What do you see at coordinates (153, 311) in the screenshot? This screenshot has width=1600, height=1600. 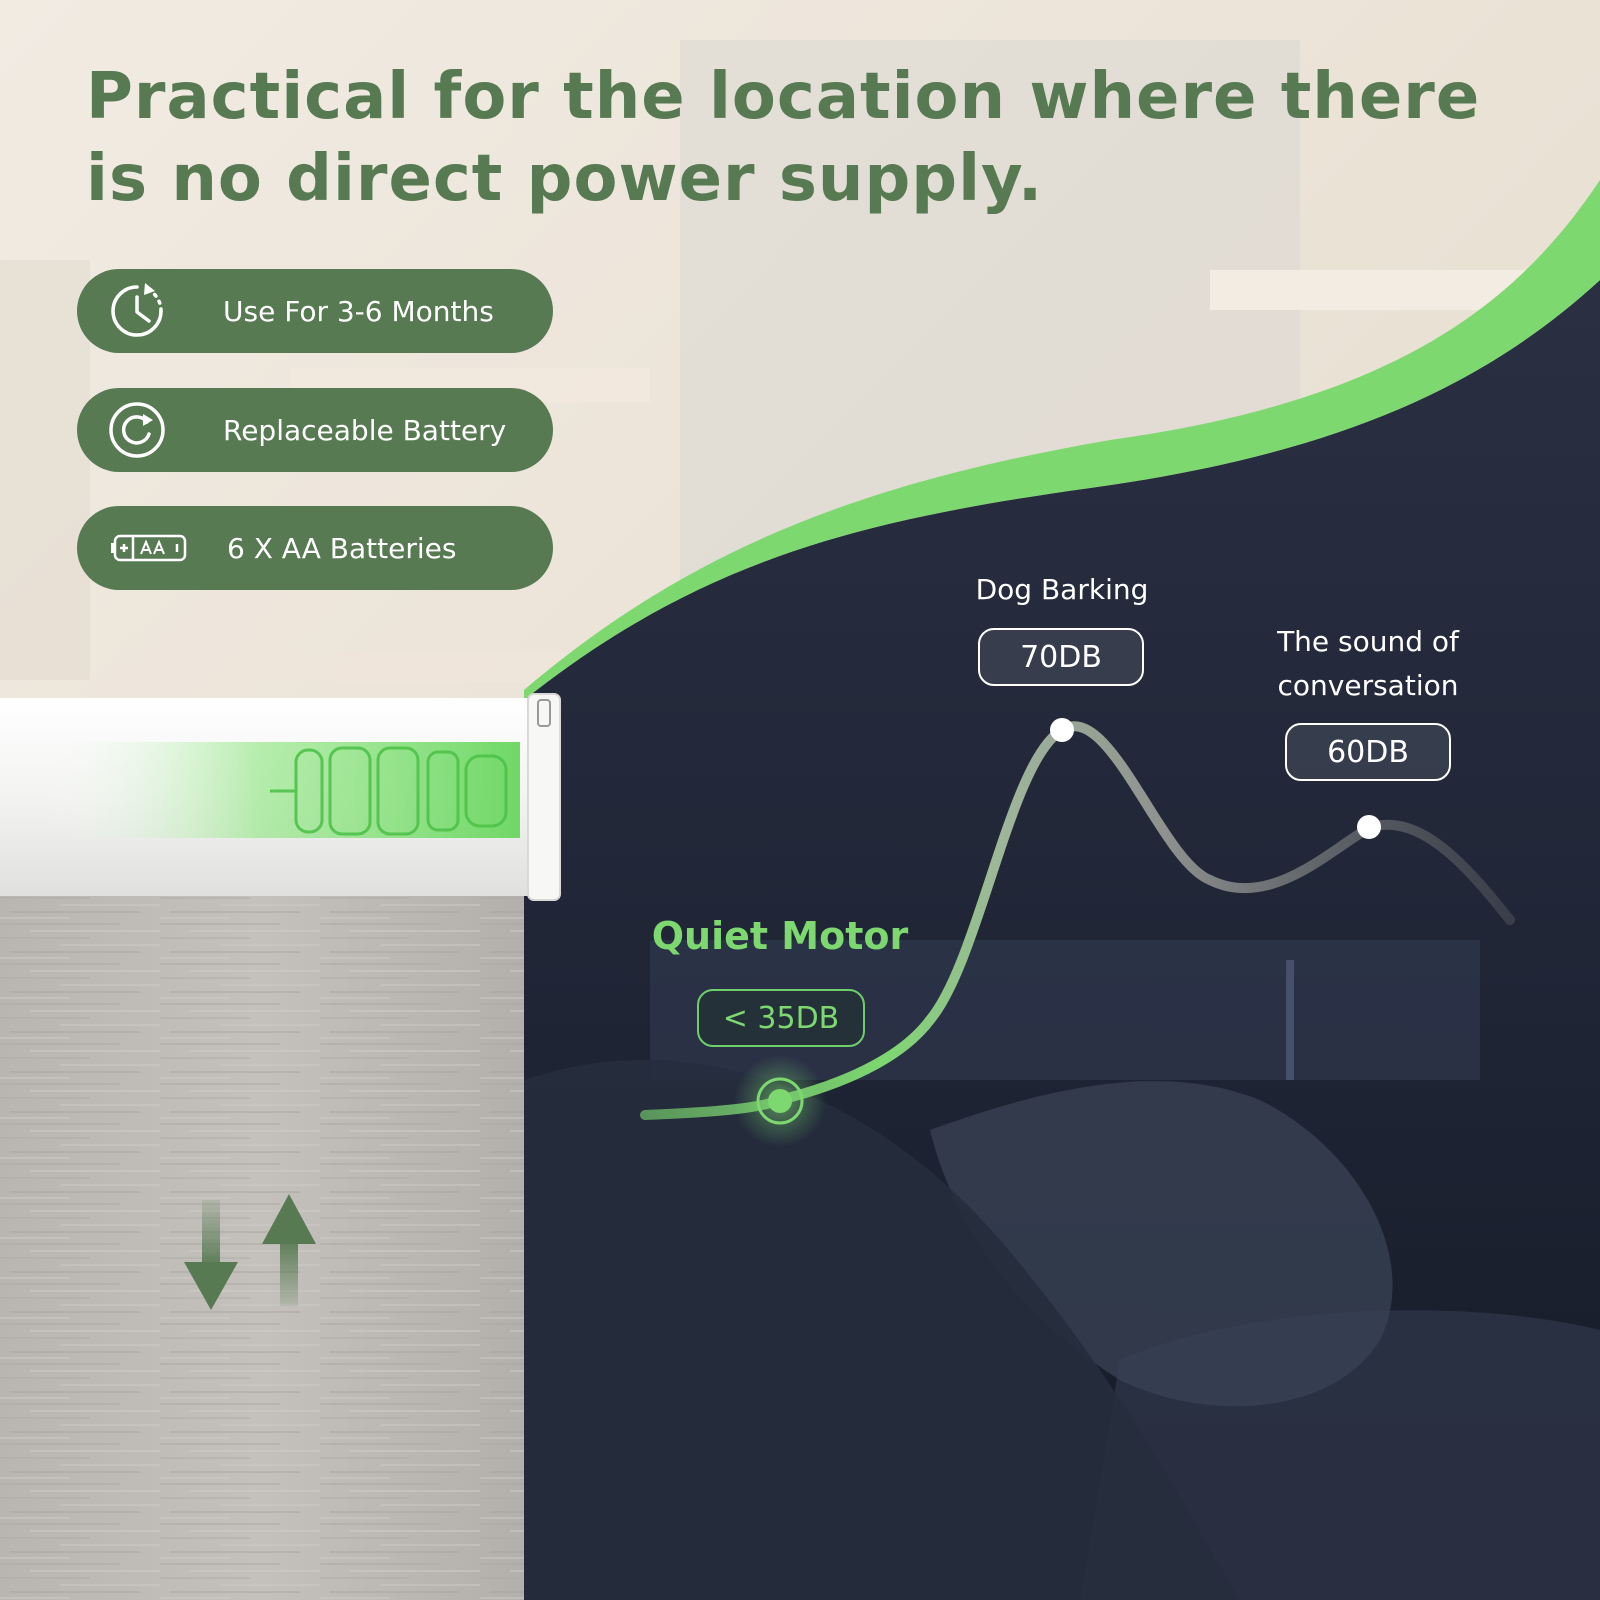 I see `timer-clock-icon` at bounding box center [153, 311].